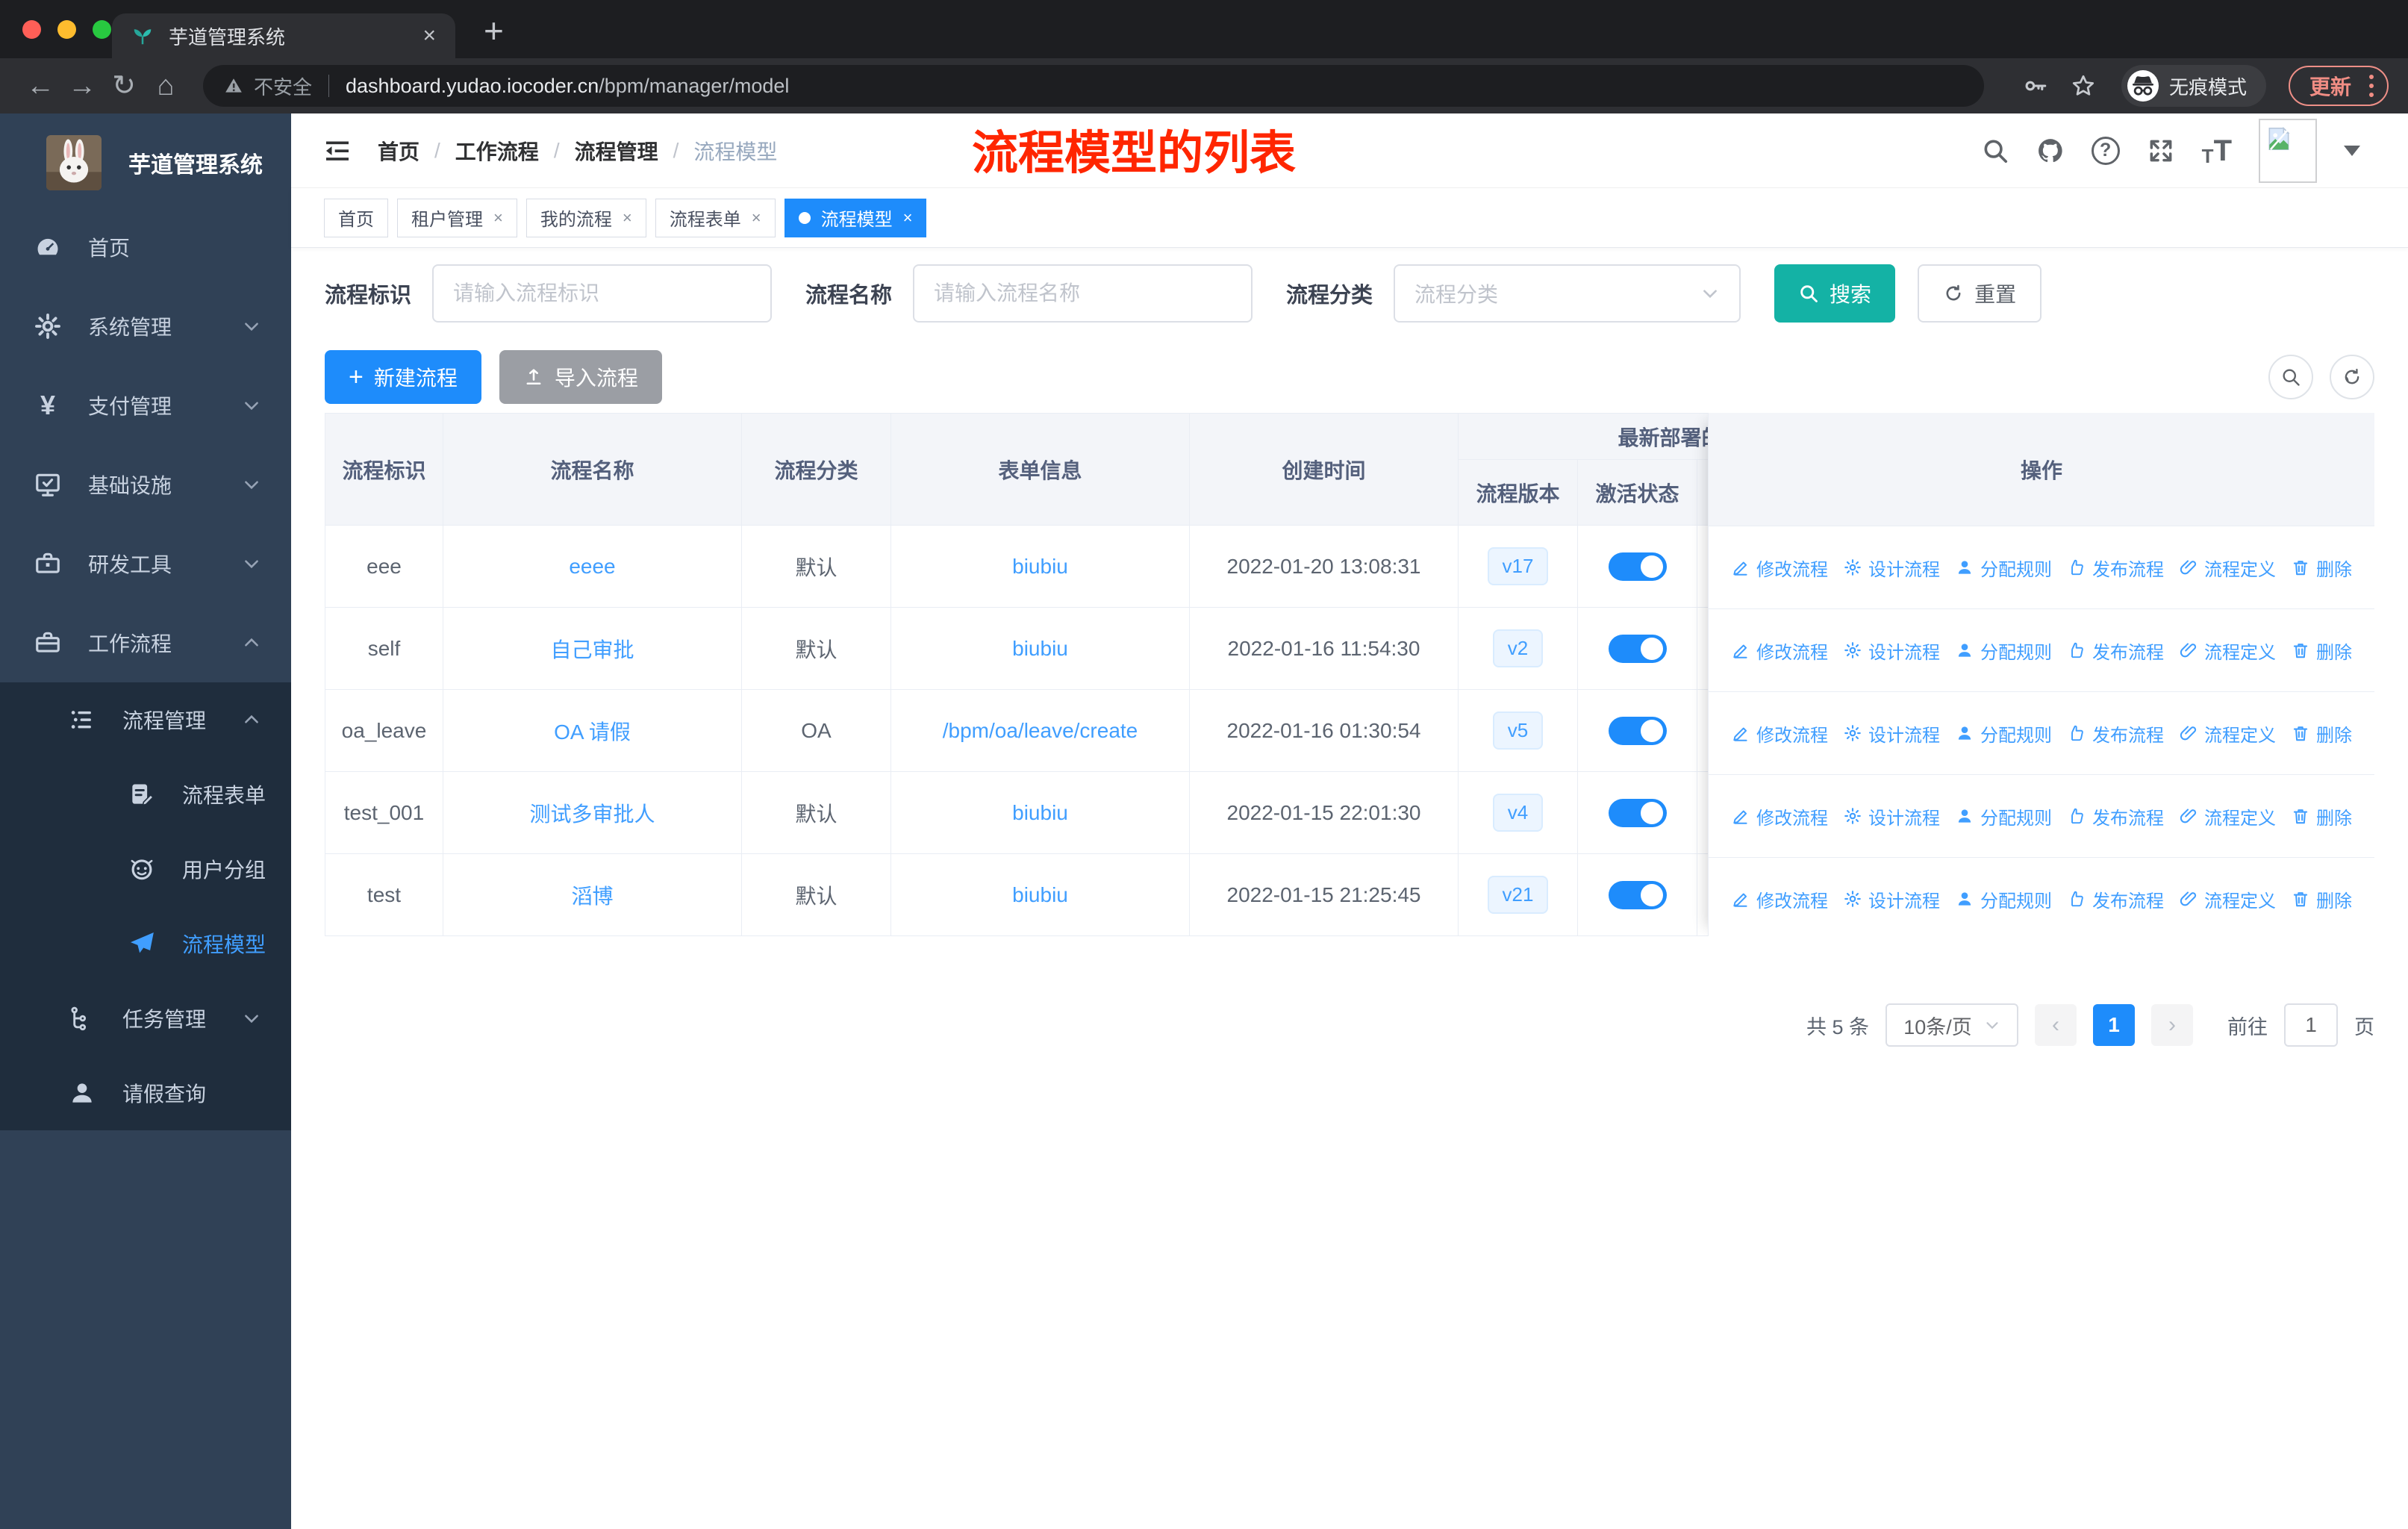 This screenshot has height=1529, width=2408. I want to click on sidebar-item-user: 请假查询, so click(145, 1093).